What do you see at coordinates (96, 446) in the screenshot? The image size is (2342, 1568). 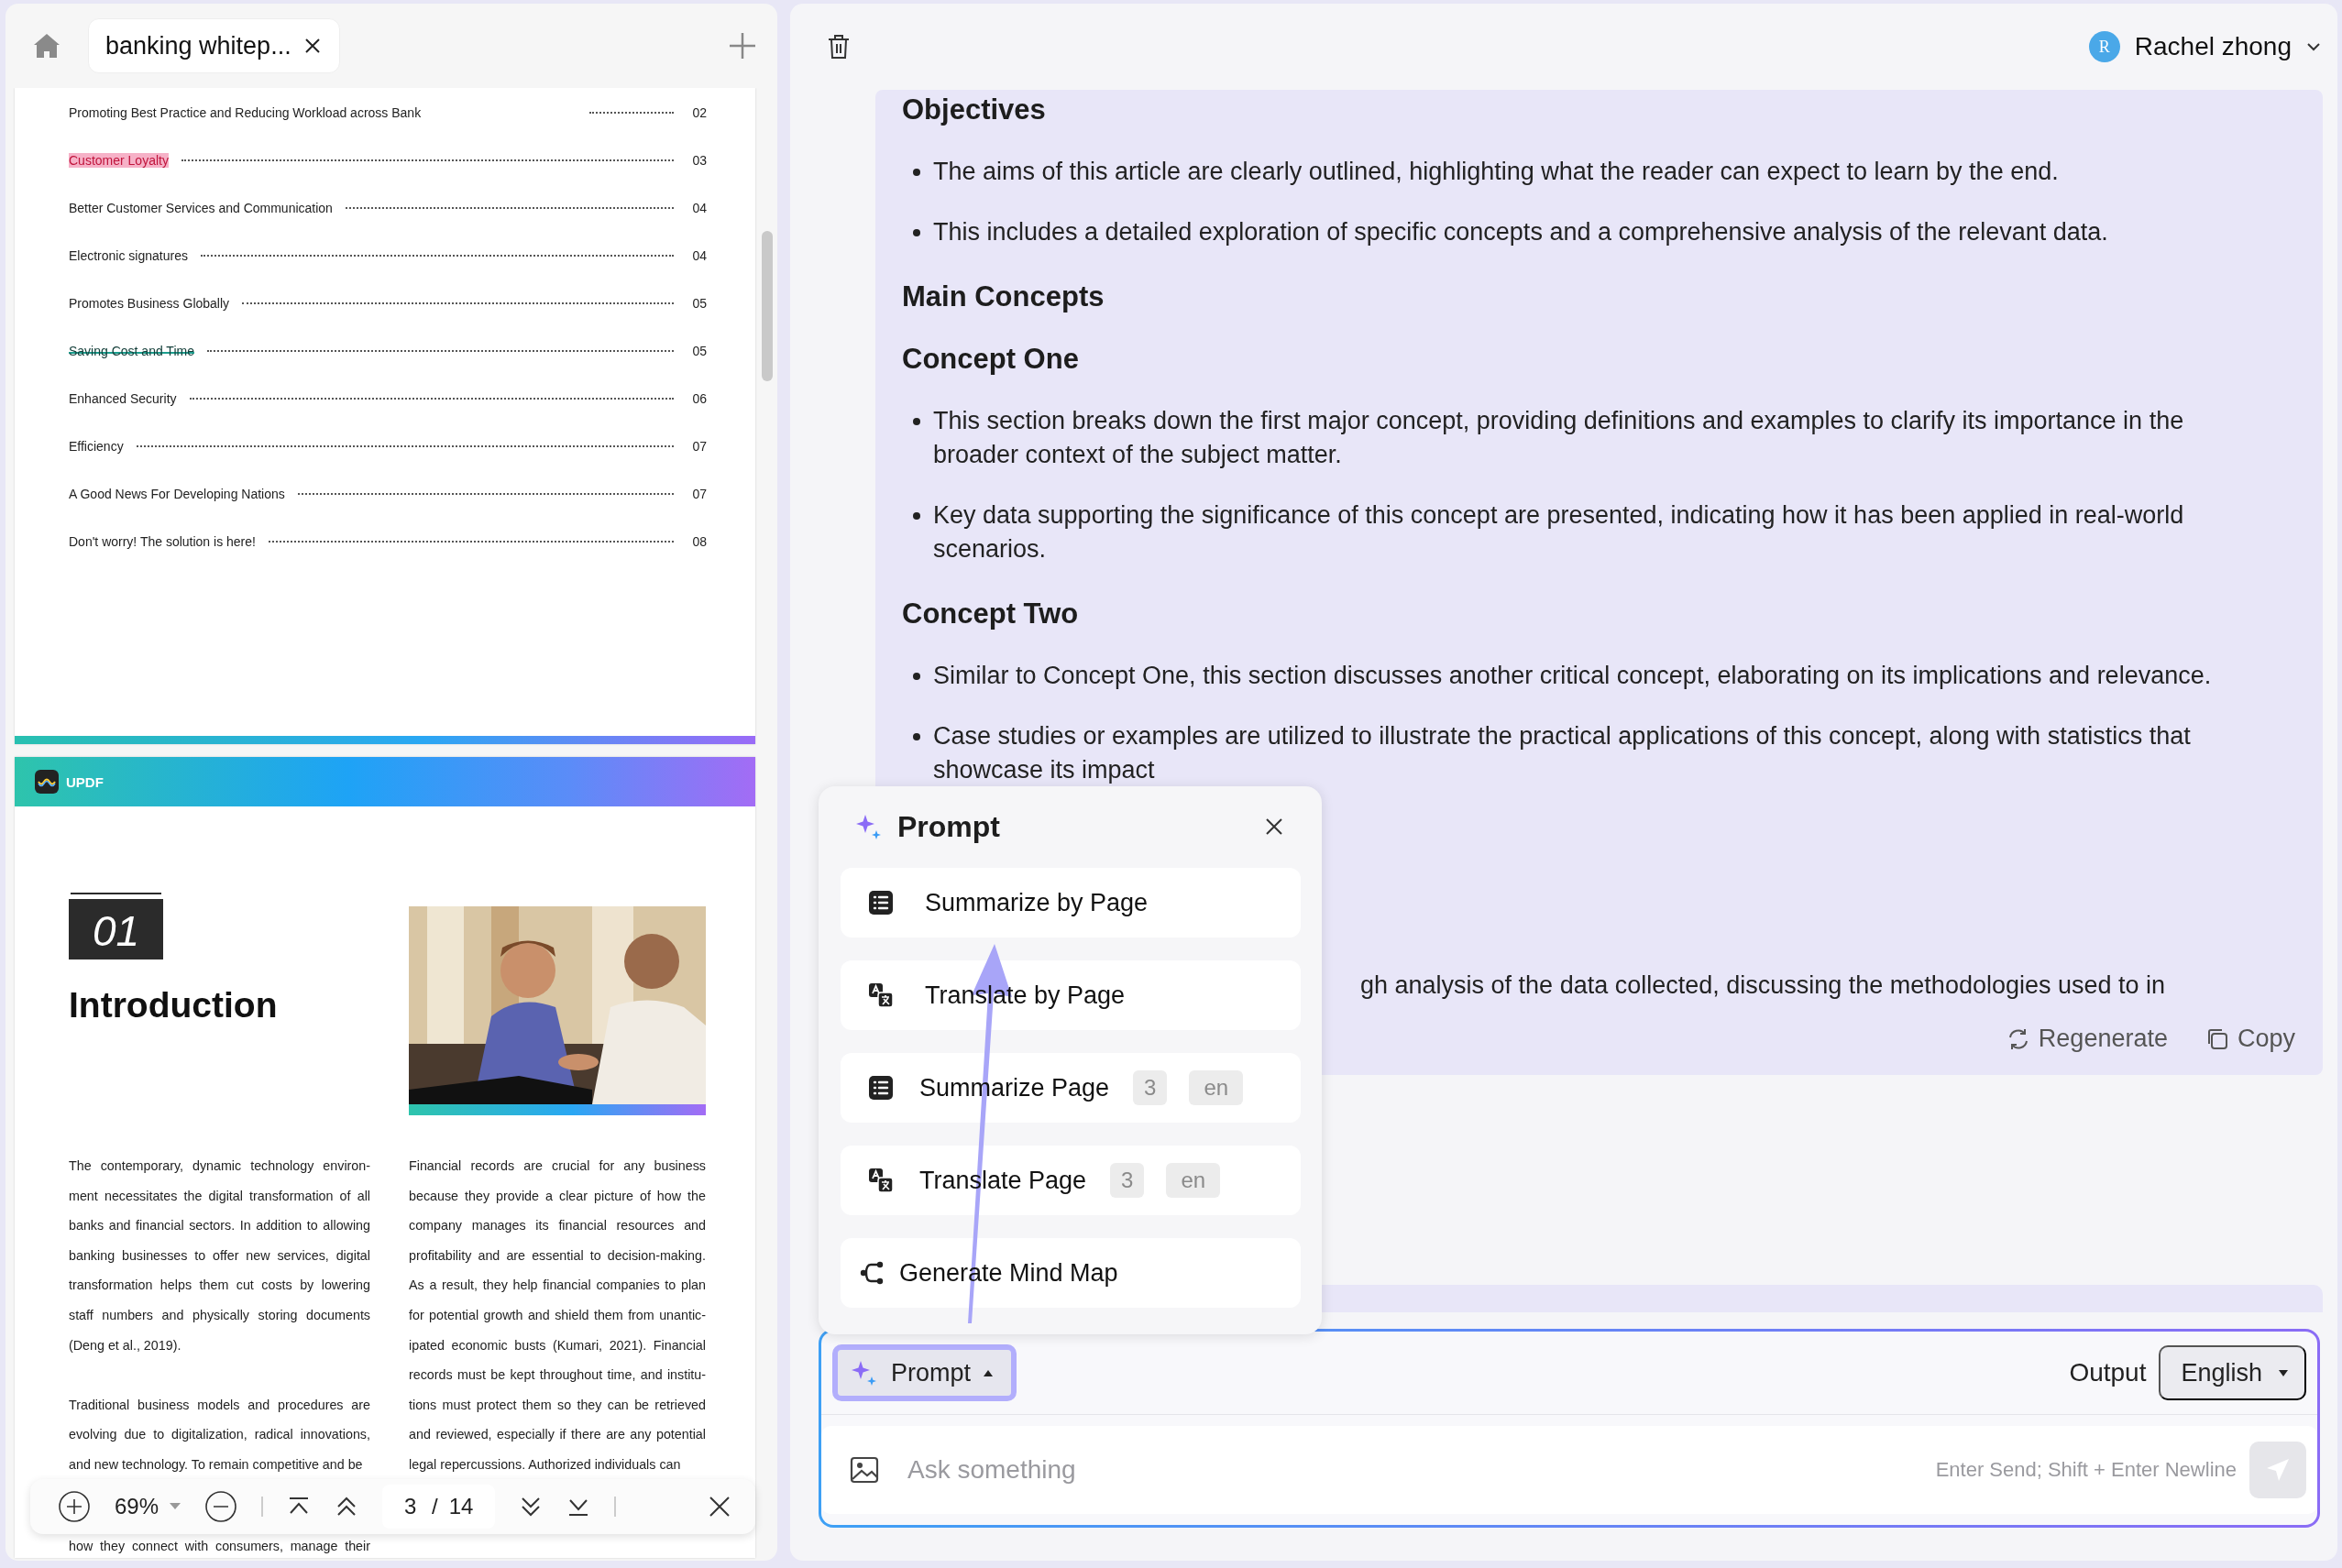 I see `toc-entry: Efficiency` at bounding box center [96, 446].